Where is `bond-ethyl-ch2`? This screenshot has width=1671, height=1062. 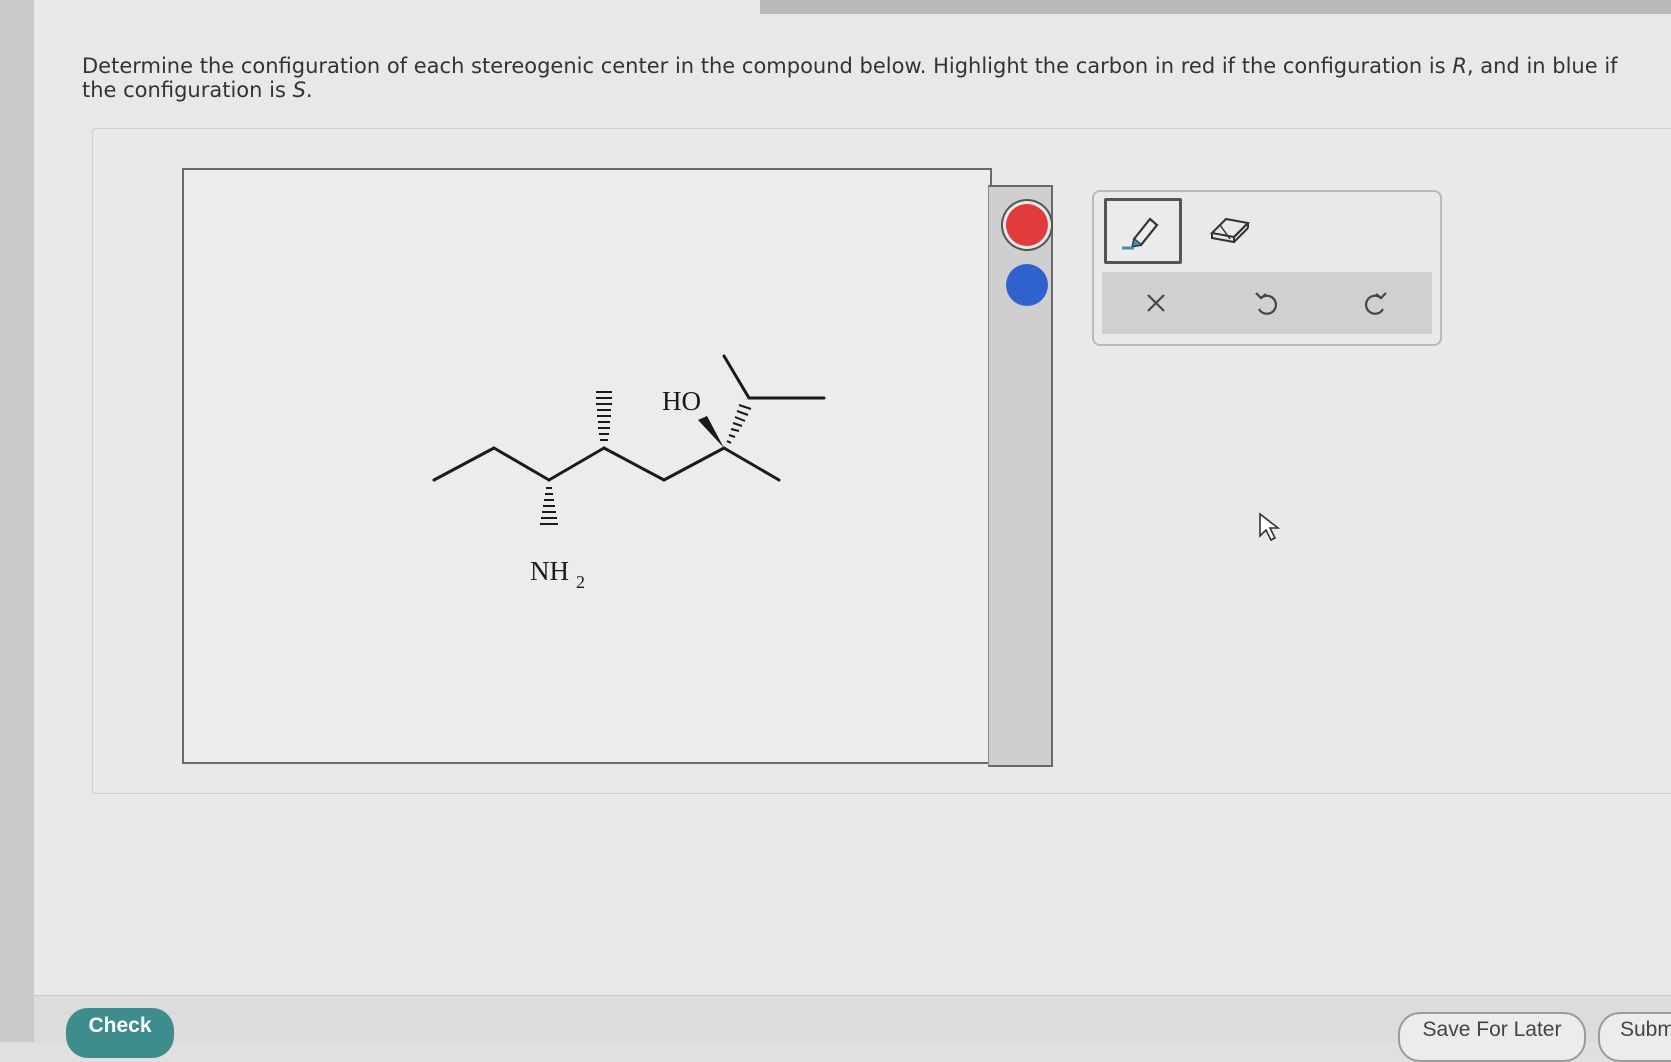
bond-ethyl-ch2 is located at coordinates (521, 464).